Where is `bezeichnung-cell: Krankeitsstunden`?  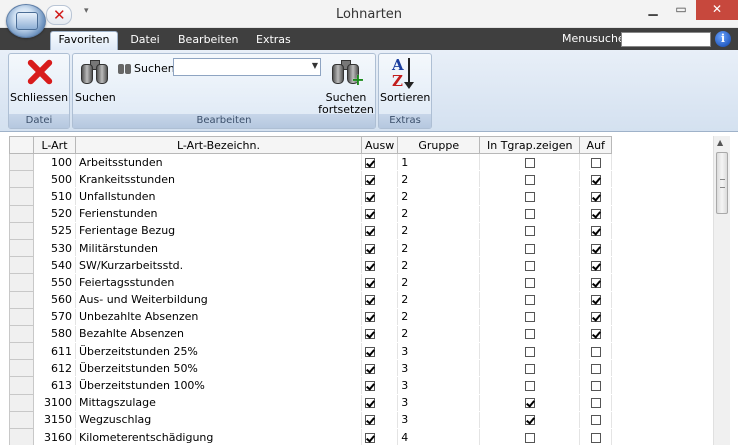
bezeichnung-cell: Krankeitsstunden is located at coordinates (218, 179).